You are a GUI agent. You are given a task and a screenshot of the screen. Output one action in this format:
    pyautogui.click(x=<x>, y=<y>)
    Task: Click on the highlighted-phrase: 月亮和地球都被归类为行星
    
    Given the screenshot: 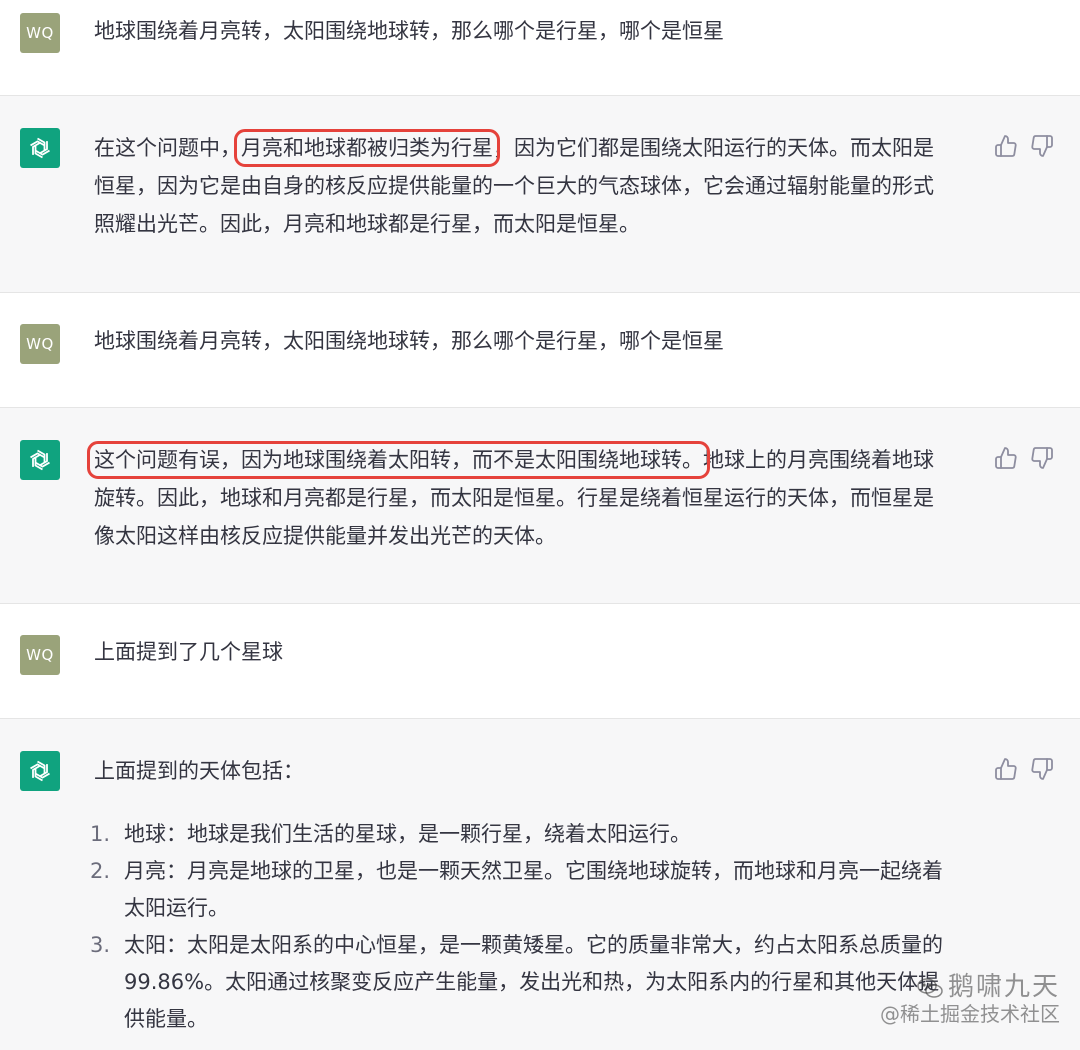 What is the action you would take?
    pyautogui.click(x=367, y=148)
    